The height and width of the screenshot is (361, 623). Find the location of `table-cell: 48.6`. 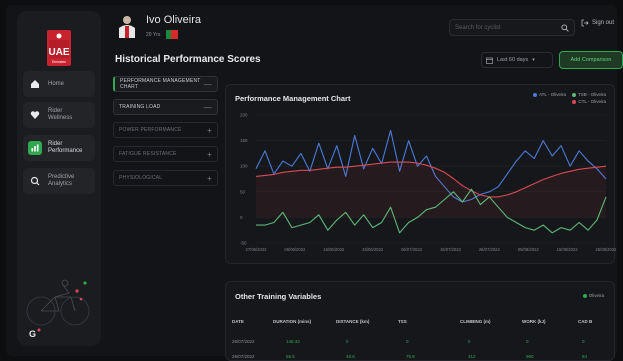

table-cell: 48.6 is located at coordinates (350, 356).